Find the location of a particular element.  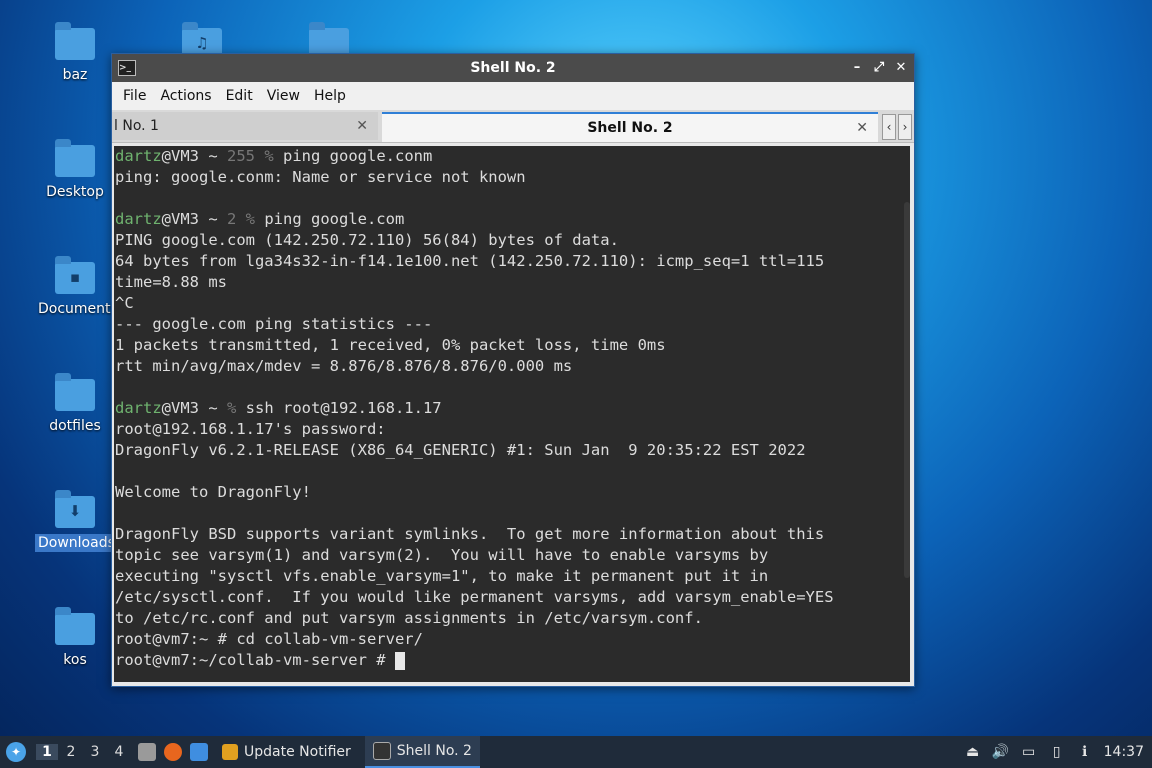

workspace-2: 2 is located at coordinates (71, 752).